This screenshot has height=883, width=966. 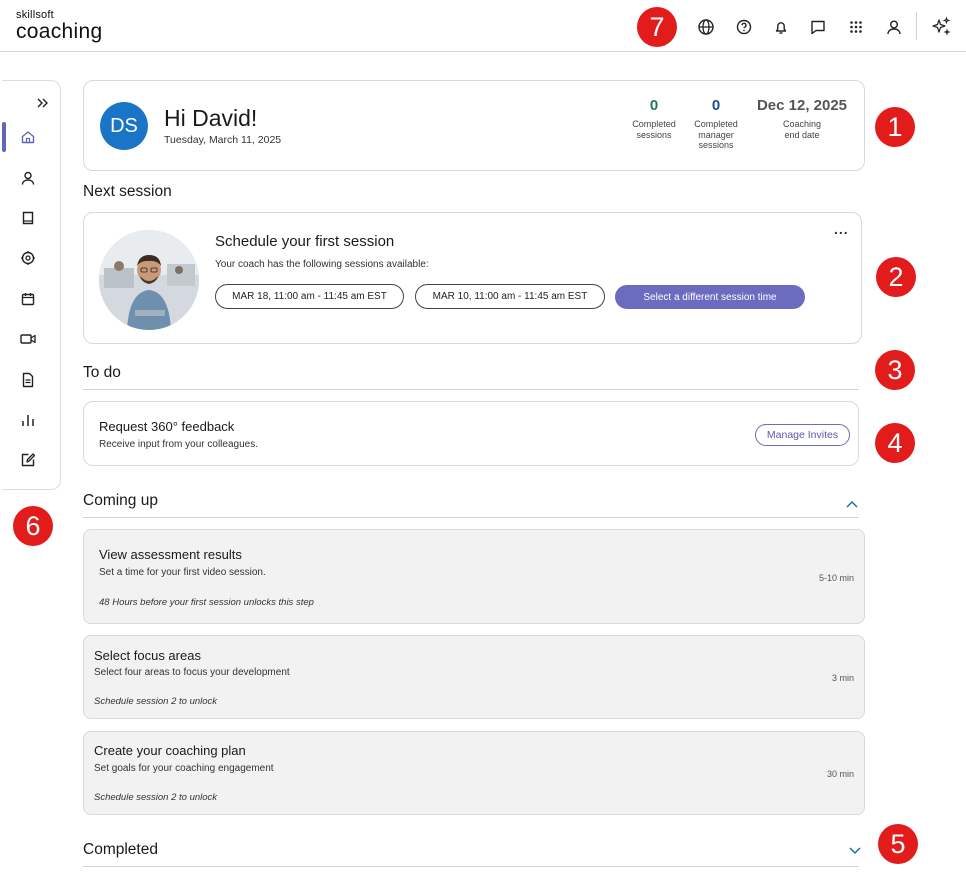 What do you see at coordinates (471, 866) in the screenshot?
I see `completed-divider` at bounding box center [471, 866].